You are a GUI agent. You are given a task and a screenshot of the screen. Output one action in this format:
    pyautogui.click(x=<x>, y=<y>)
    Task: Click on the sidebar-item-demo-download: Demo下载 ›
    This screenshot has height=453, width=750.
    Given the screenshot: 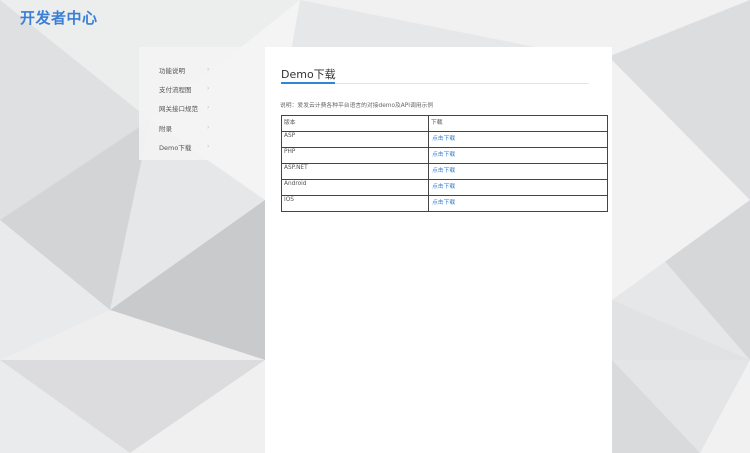 What is the action you would take?
    pyautogui.click(x=202, y=146)
    